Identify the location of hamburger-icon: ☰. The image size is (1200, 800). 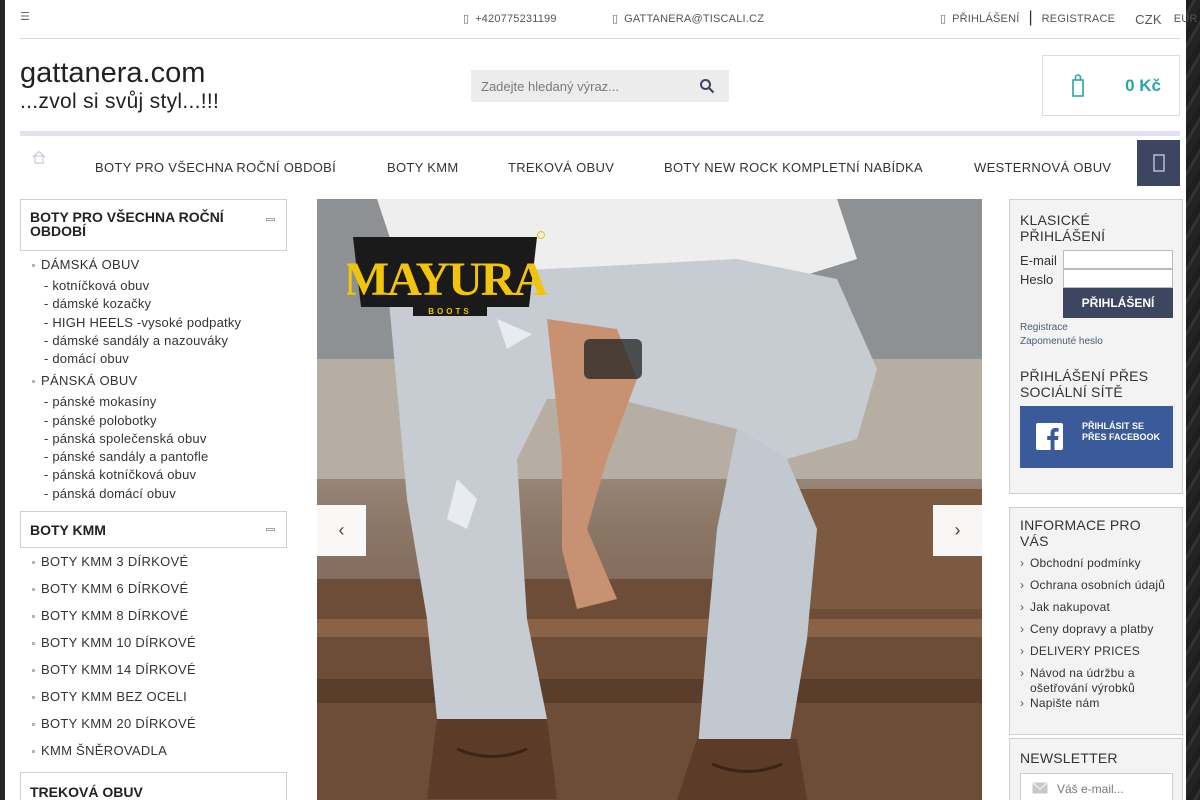
(25, 17).